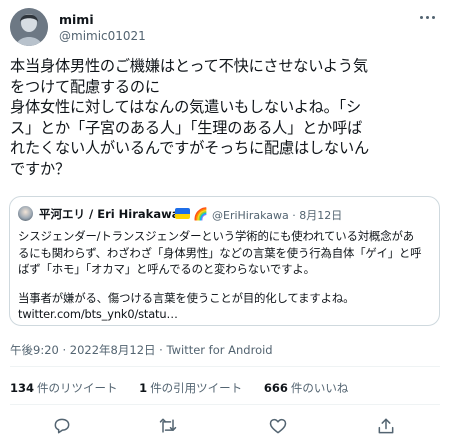  What do you see at coordinates (25, 213) in the screenshot?
I see `quoted-avatar` at bounding box center [25, 213].